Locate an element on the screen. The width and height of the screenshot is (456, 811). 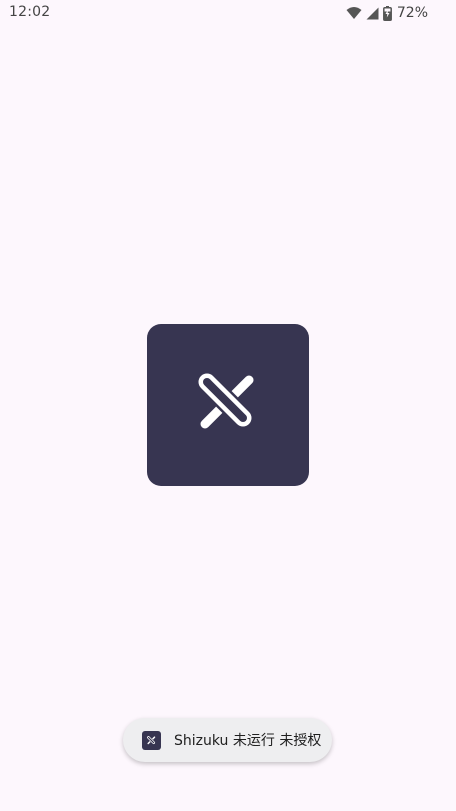
status-toast: Shizuku 未运行 未授权 is located at coordinates (227, 740).